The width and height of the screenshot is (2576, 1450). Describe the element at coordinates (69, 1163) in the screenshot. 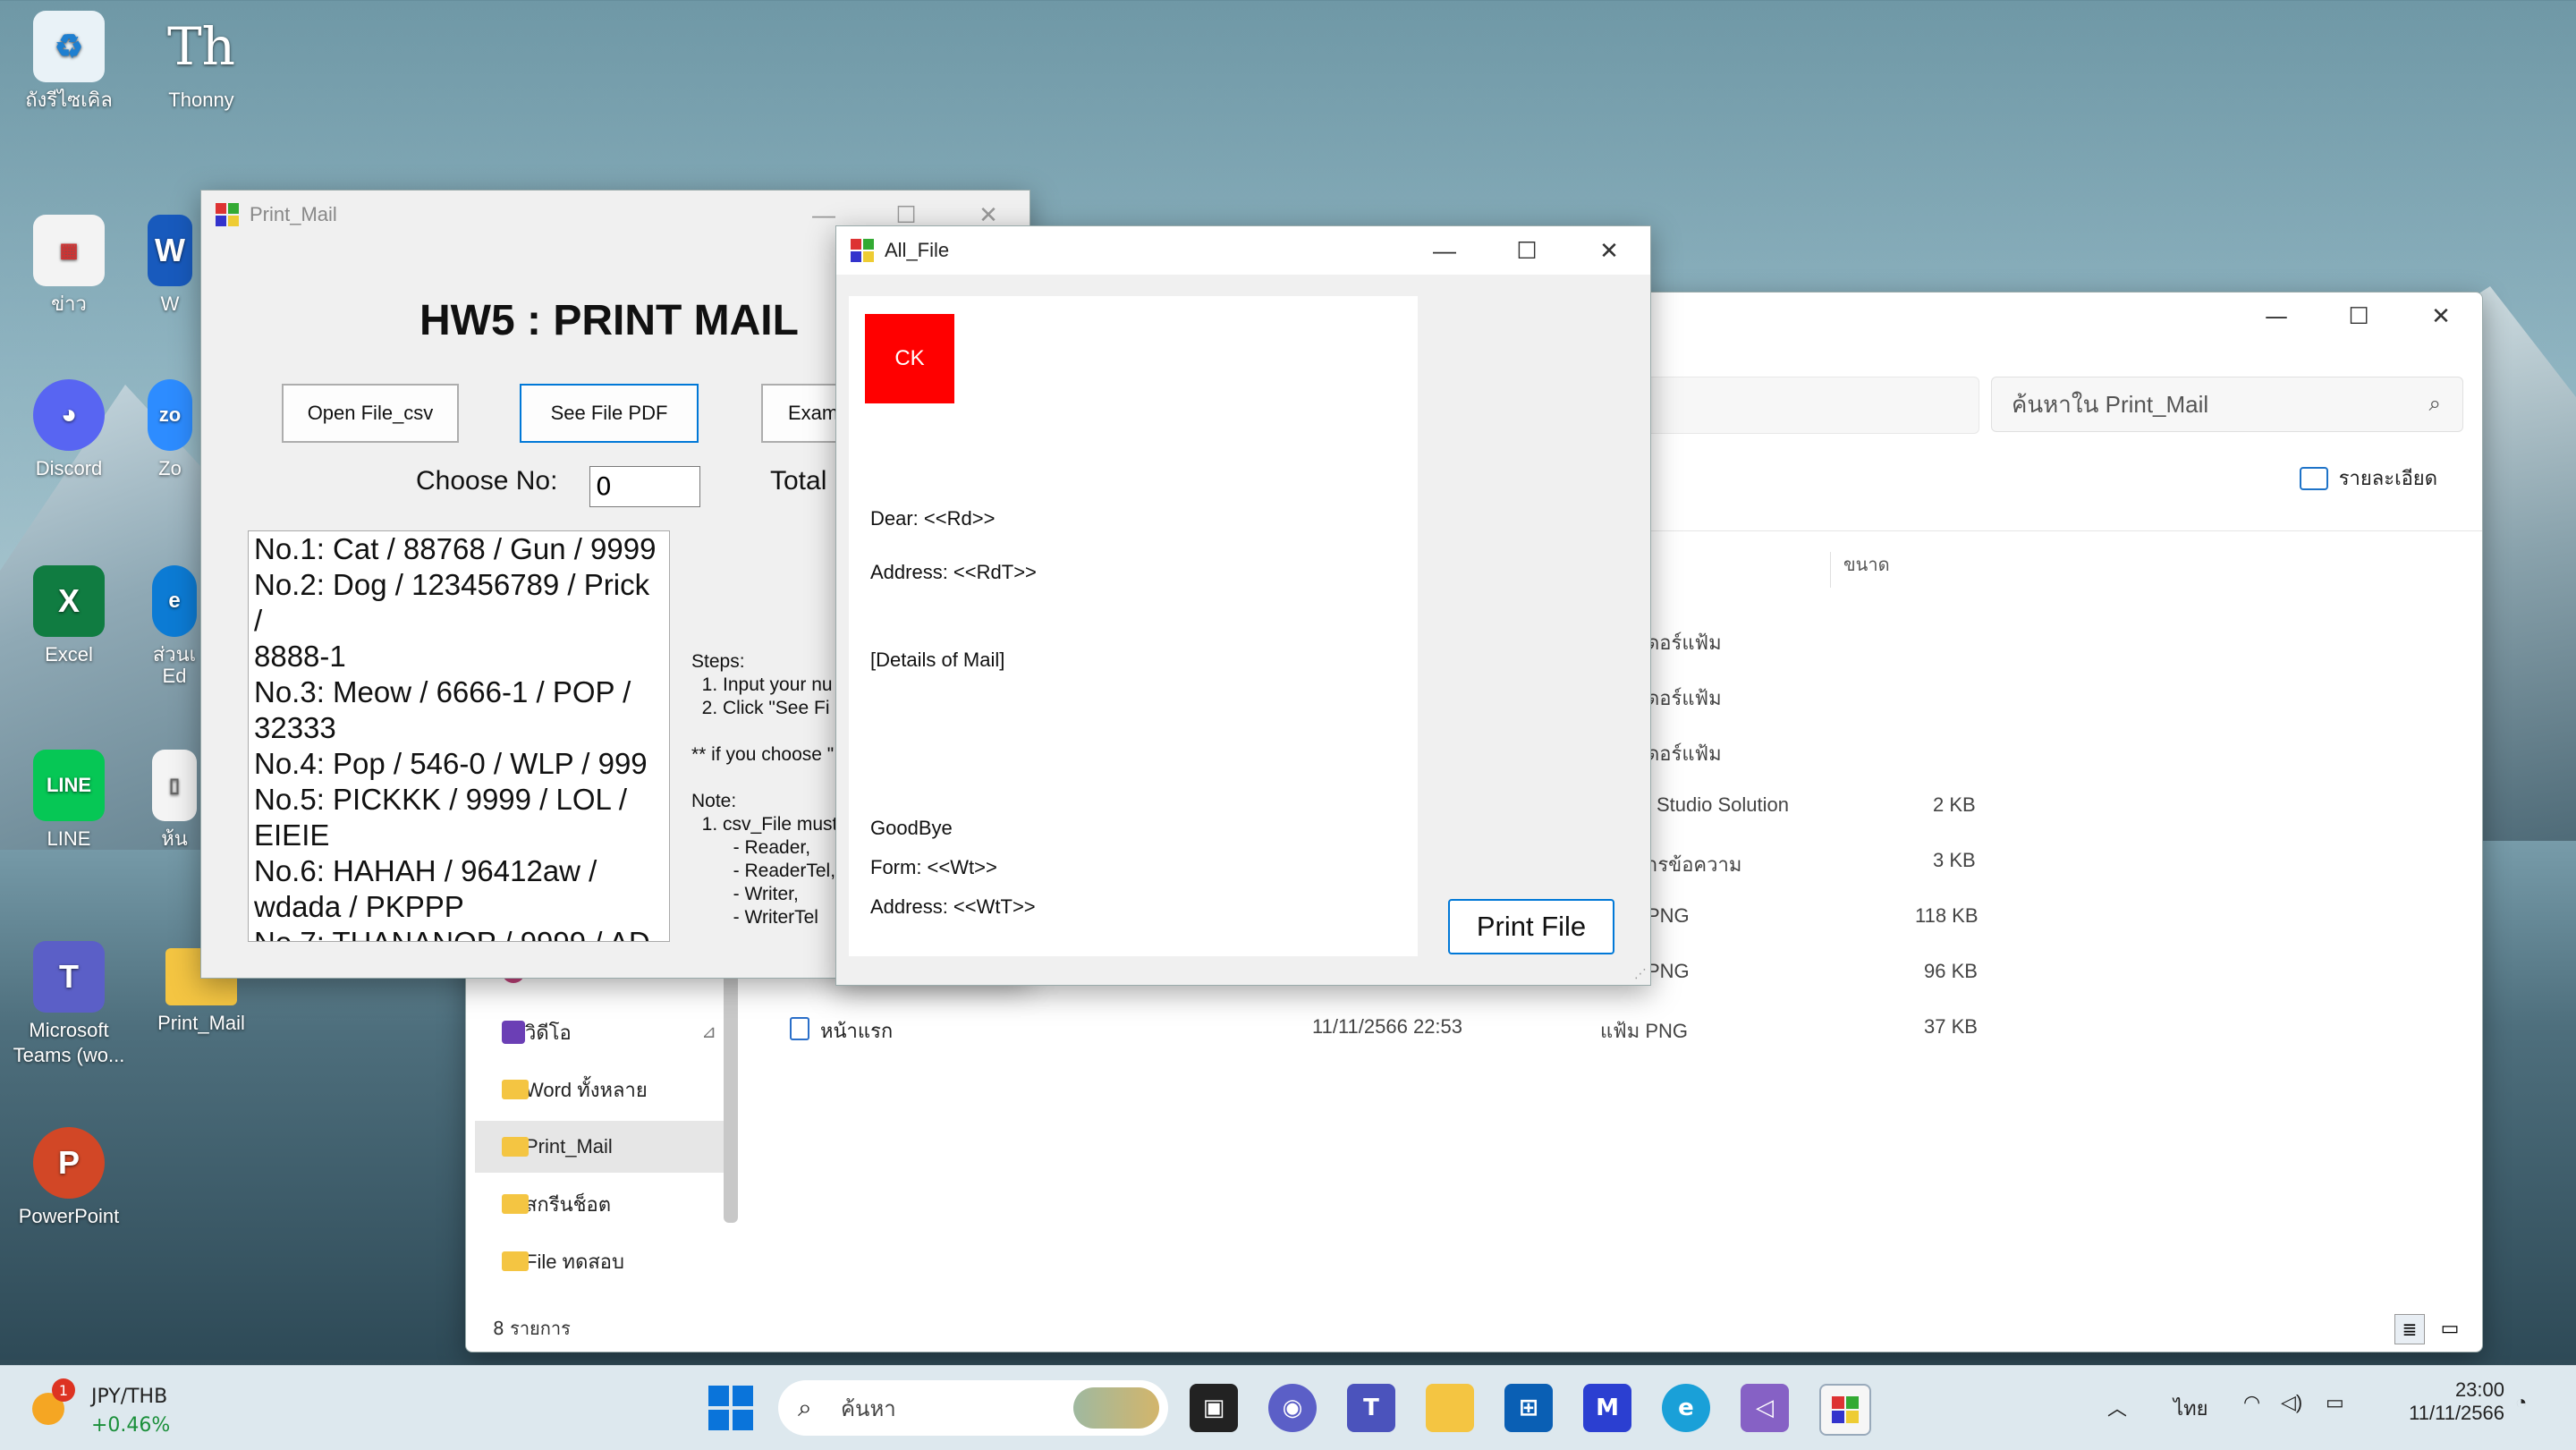

I see `powerpoint-icon: P` at that location.